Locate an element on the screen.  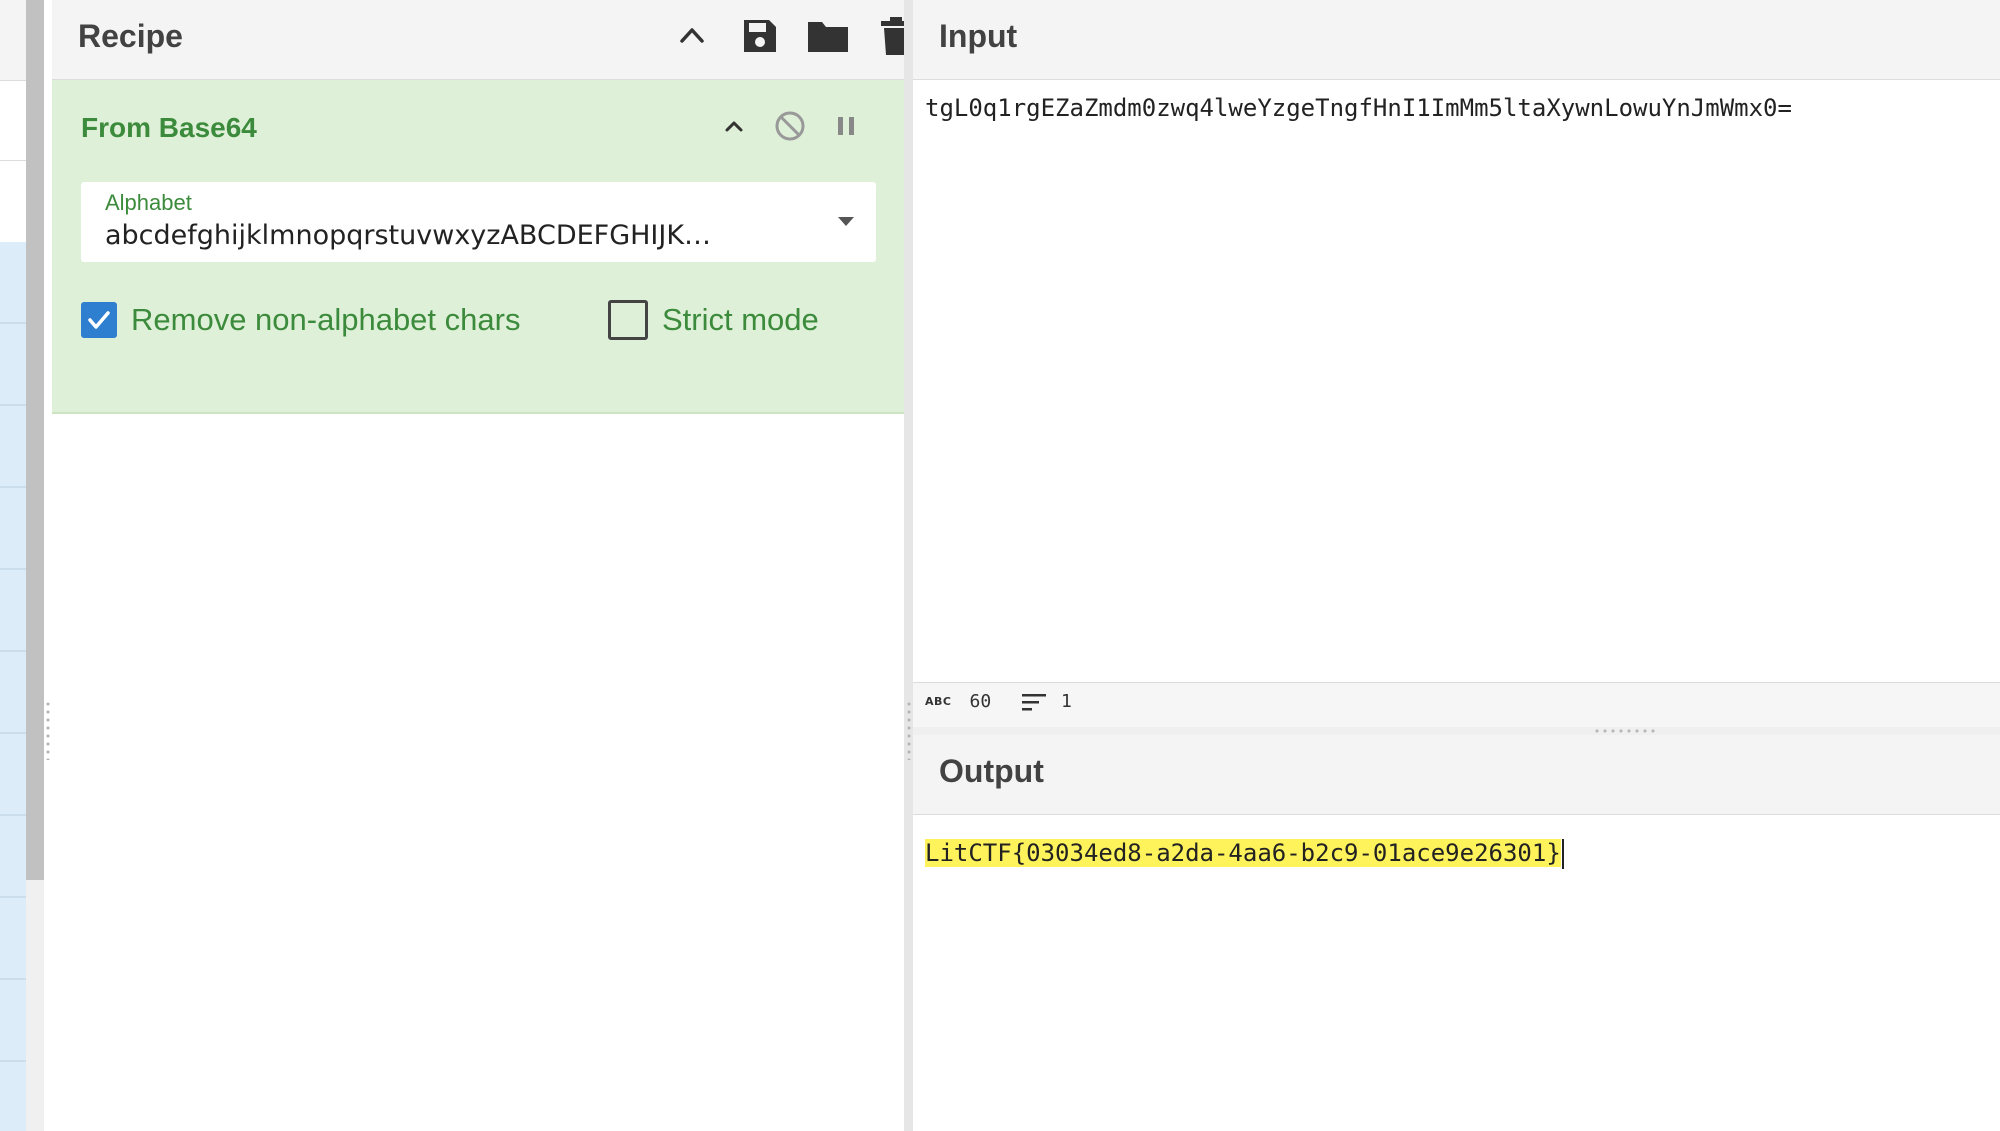
load-recipe-button is located at coordinates (828, 36).